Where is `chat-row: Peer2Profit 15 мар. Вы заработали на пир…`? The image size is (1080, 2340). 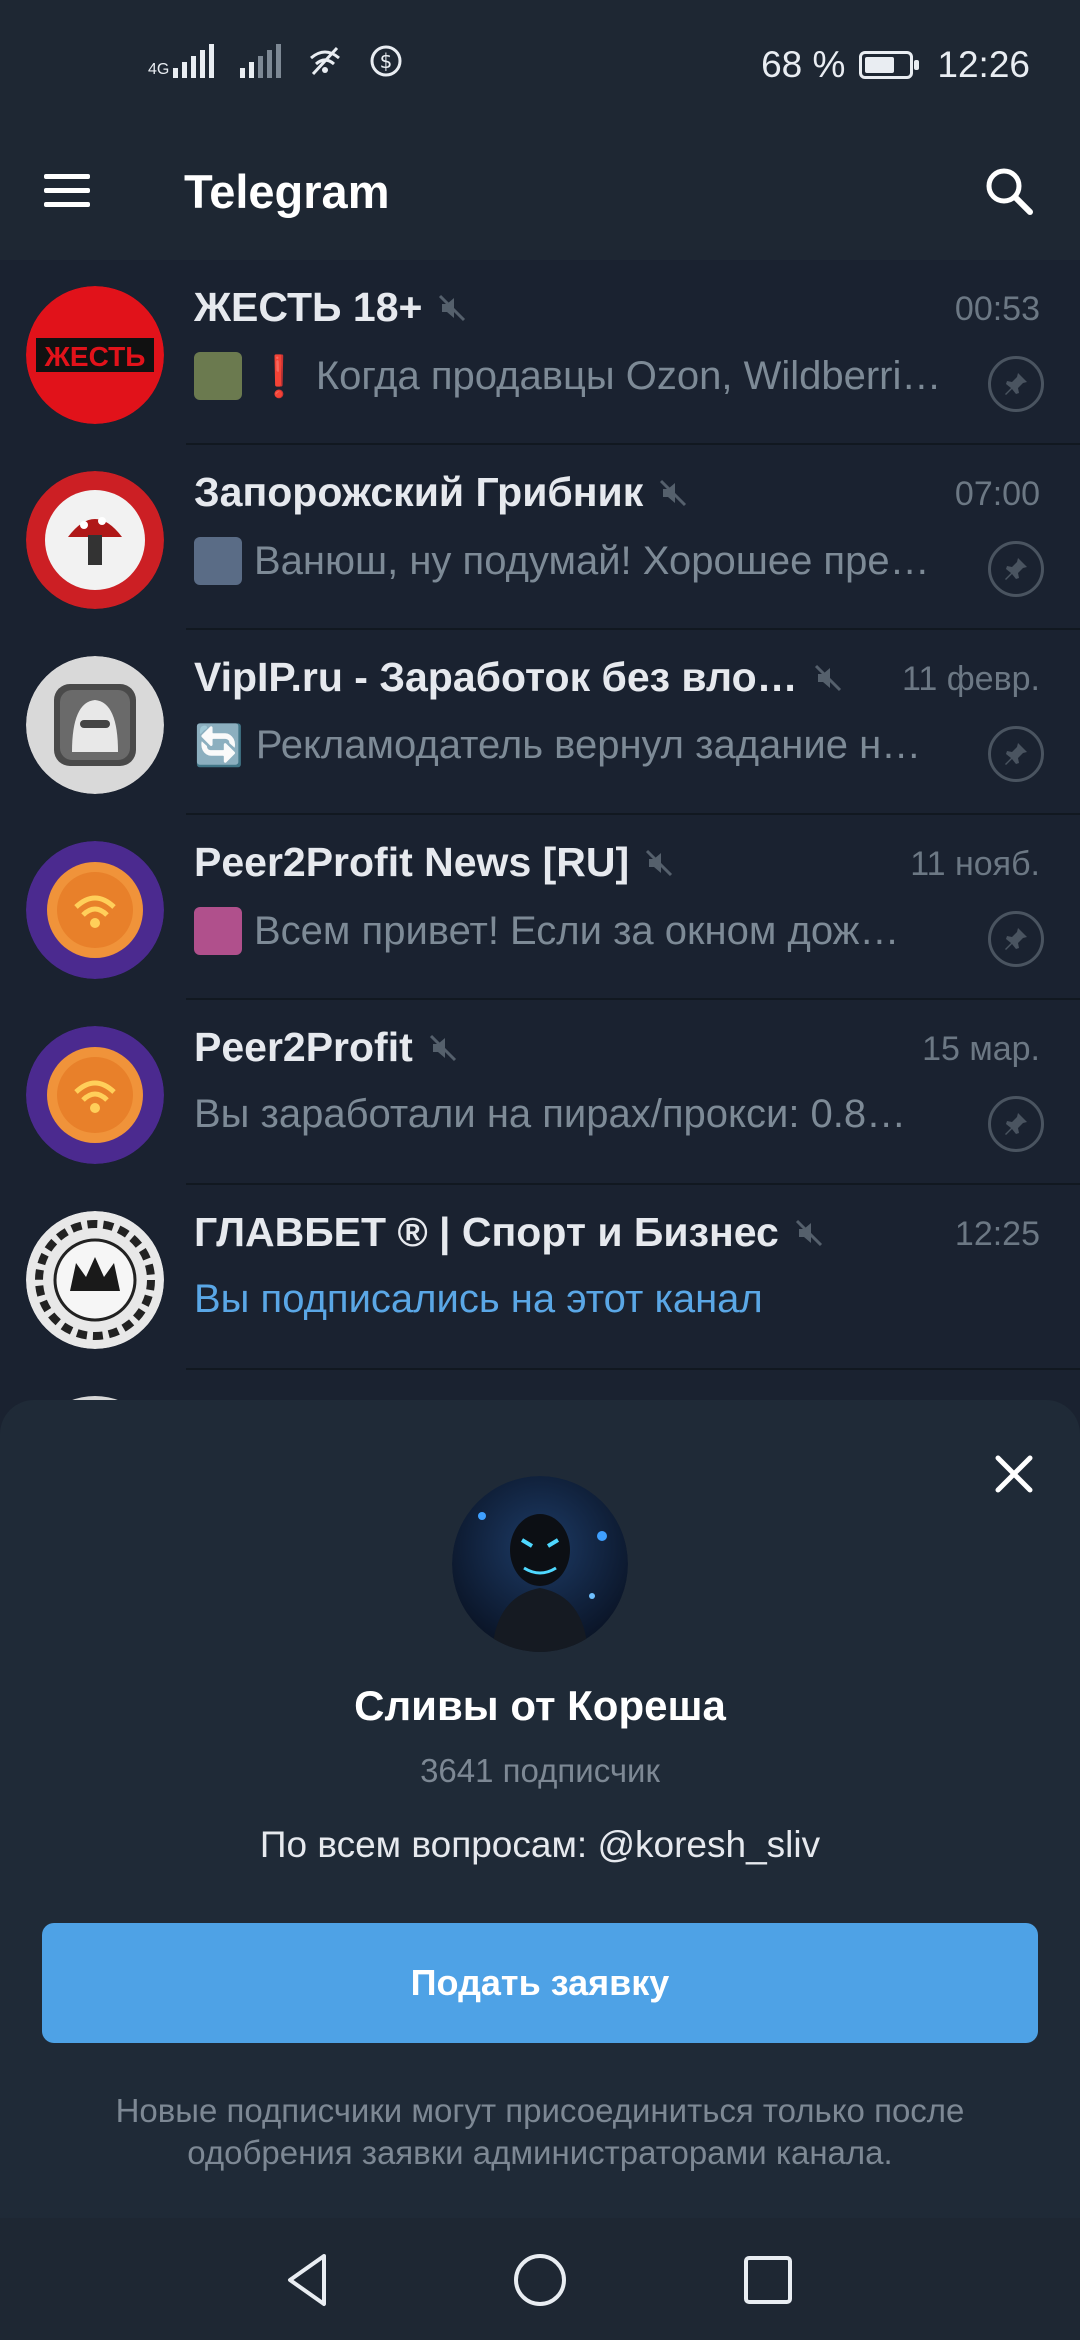
chat-row: Peer2Profit 15 мар. Вы заработали на пир… is located at coordinates (540, 1092).